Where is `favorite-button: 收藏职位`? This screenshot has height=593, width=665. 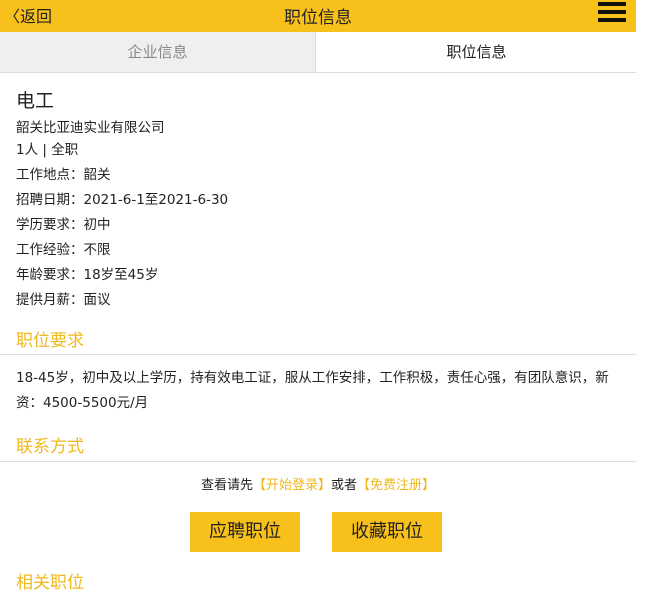
favorite-button: 收藏职位 is located at coordinates (387, 532).